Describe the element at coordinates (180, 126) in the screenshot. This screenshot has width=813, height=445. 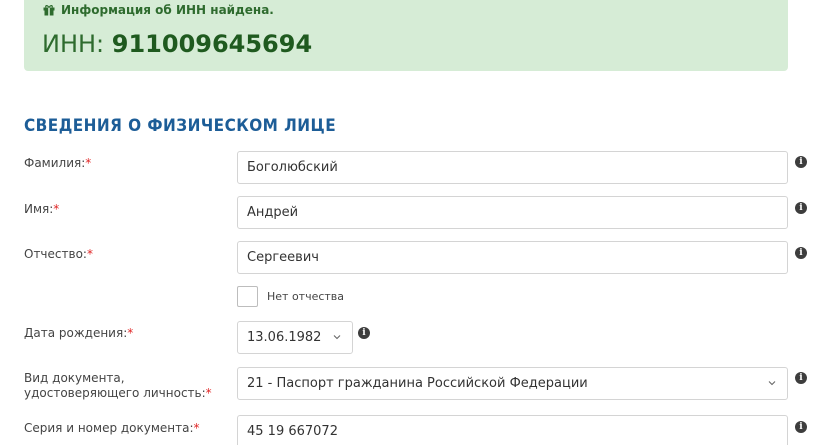
I see `section-title: СВЕДЕНИЯ О ФИЗИЧЕСКОМ ЛИЦЕ` at that location.